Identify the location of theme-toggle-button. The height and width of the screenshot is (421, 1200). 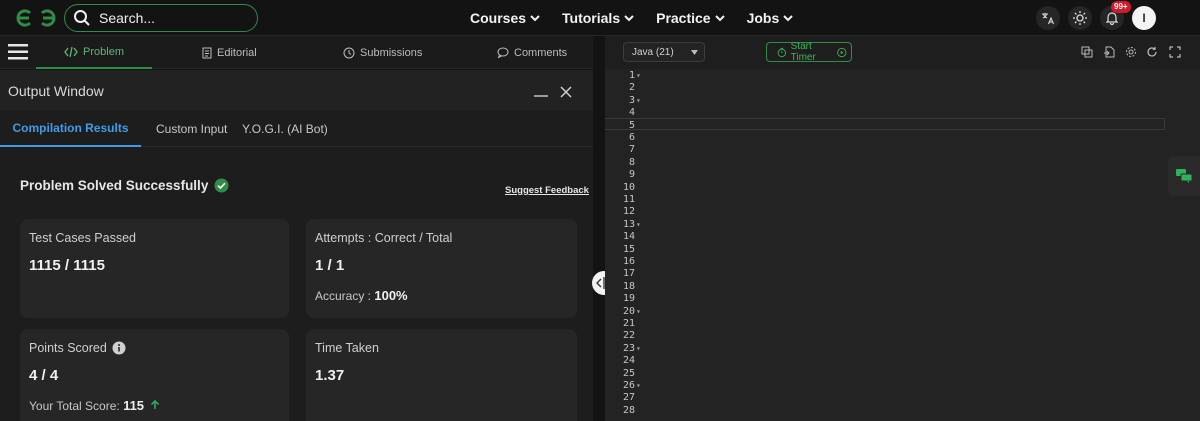
(1080, 18).